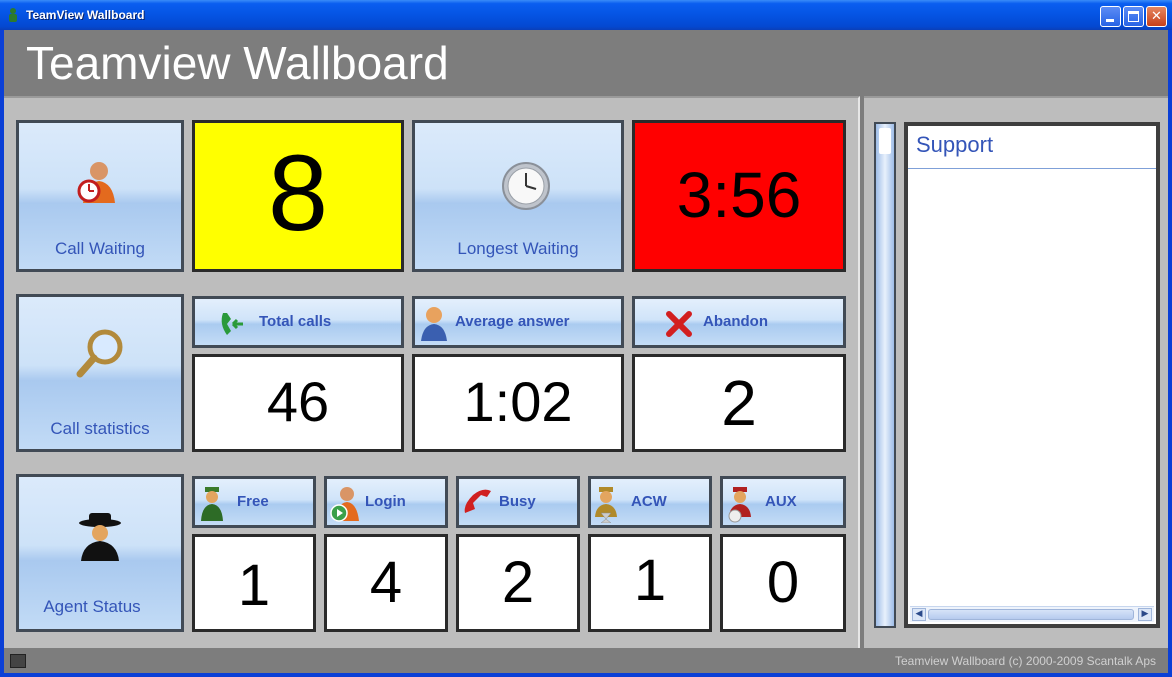  I want to click on acw-label: ACW, so click(649, 501).